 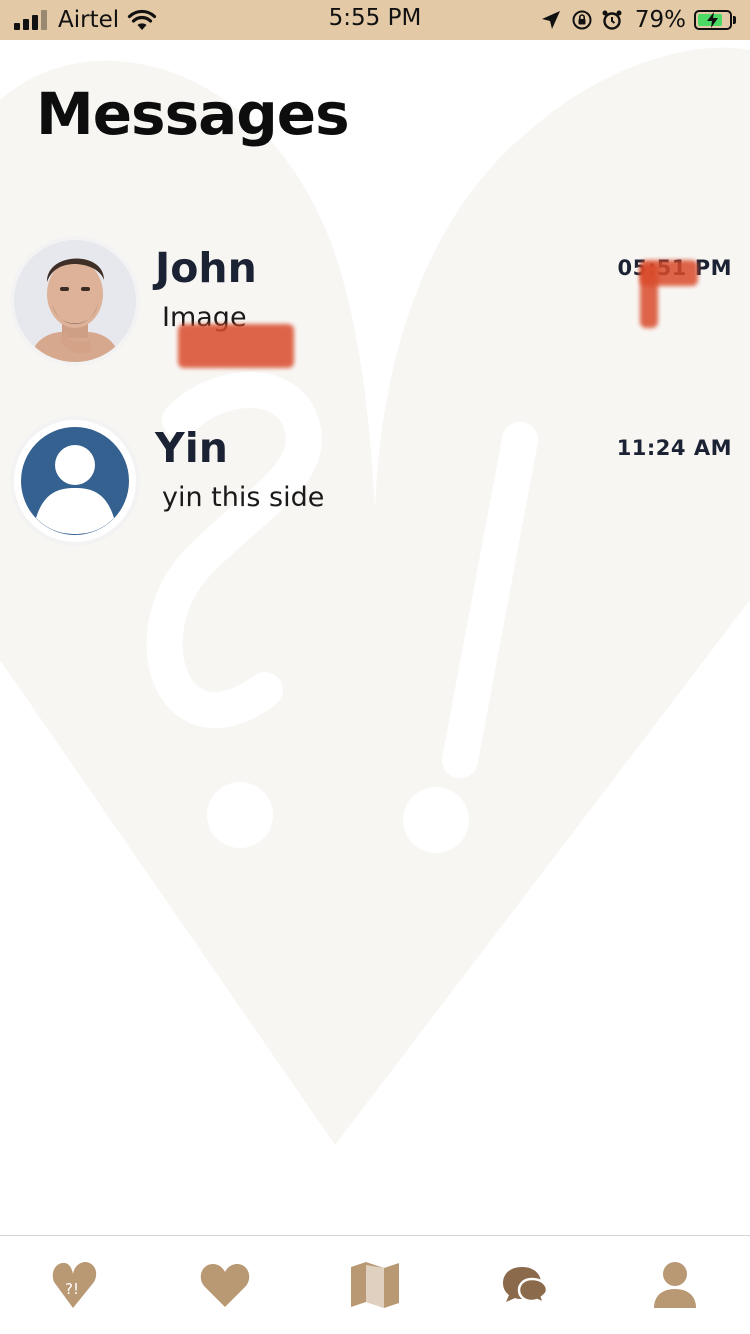 What do you see at coordinates (612, 20) in the screenshot?
I see `alarm-icon` at bounding box center [612, 20].